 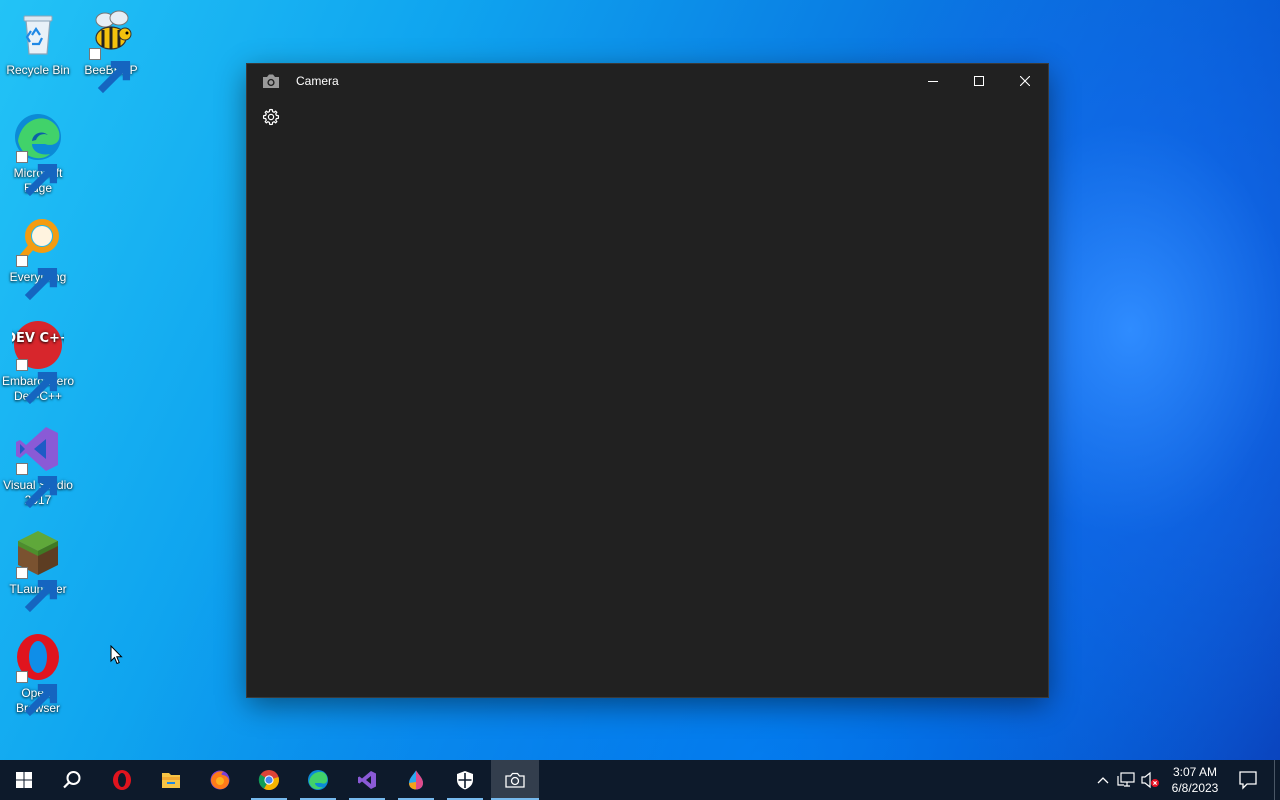 I want to click on desktop-icon-label: Recycle Bin, so click(x=38, y=70).